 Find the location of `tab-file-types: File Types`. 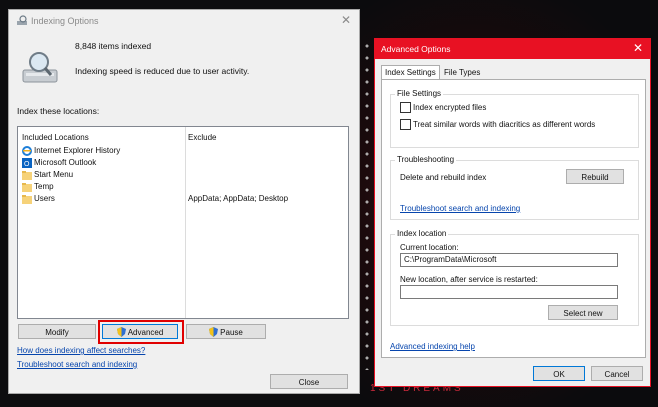

tab-file-types: File Types is located at coordinates (462, 72).